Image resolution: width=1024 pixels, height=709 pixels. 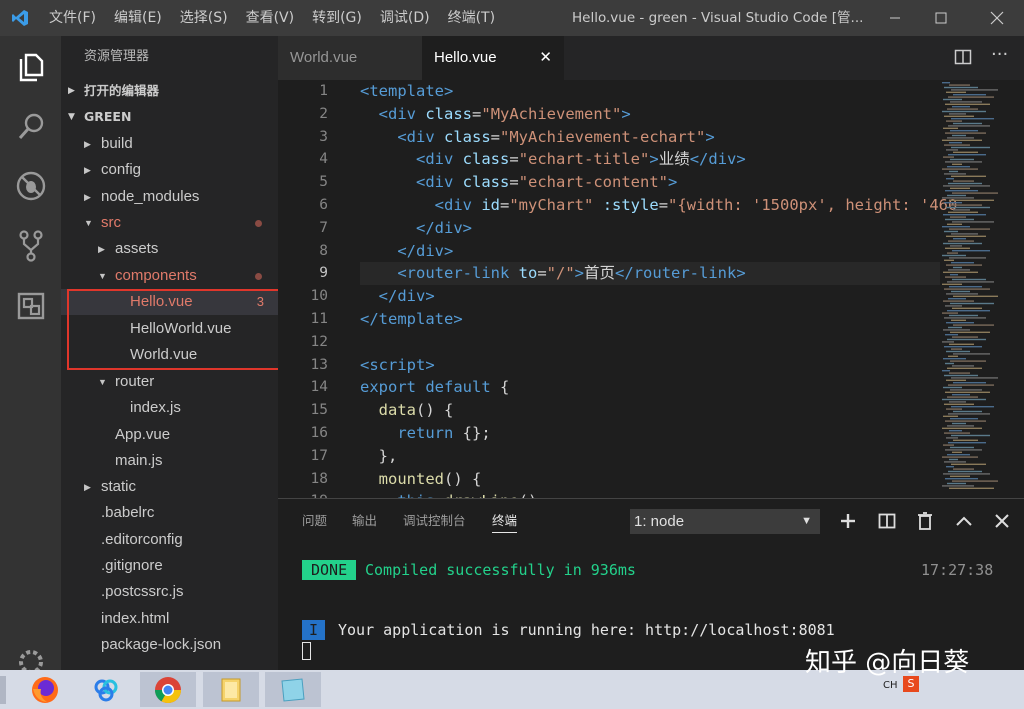 I want to click on menu-terminal: 终端(T), so click(x=471, y=18).